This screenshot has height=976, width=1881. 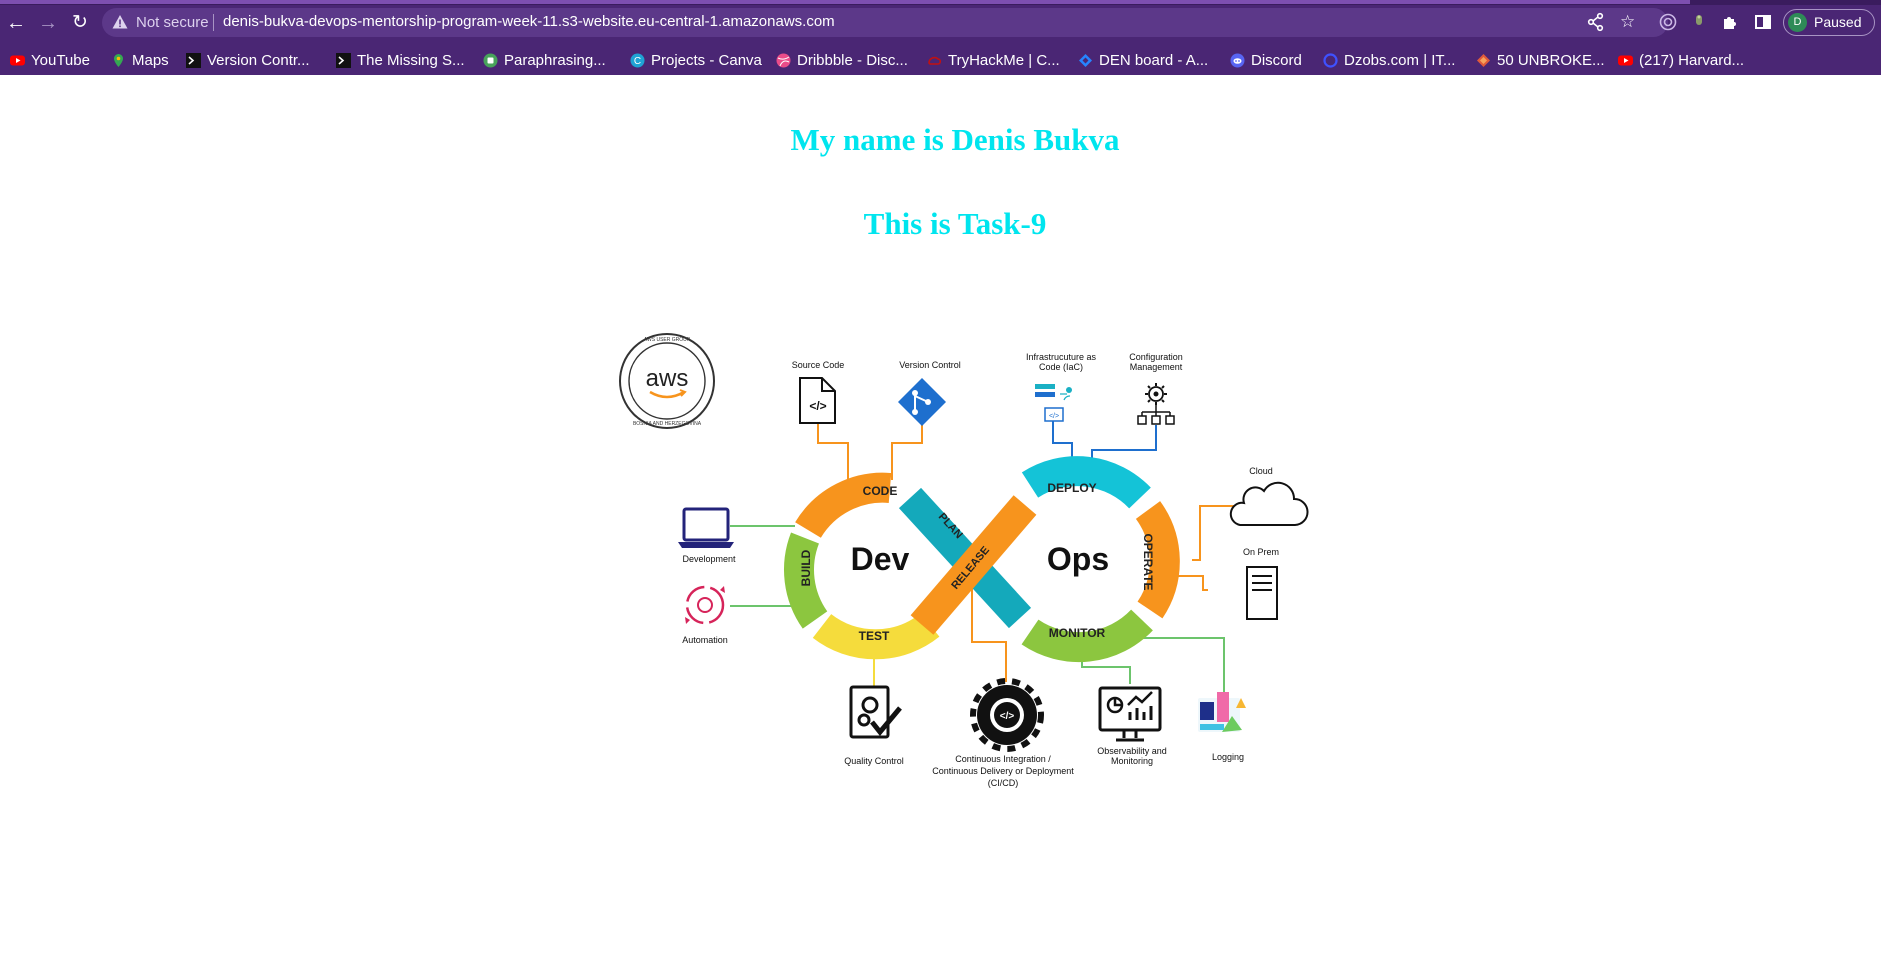 I want to click on bookmark-label: Maps, so click(x=150, y=60).